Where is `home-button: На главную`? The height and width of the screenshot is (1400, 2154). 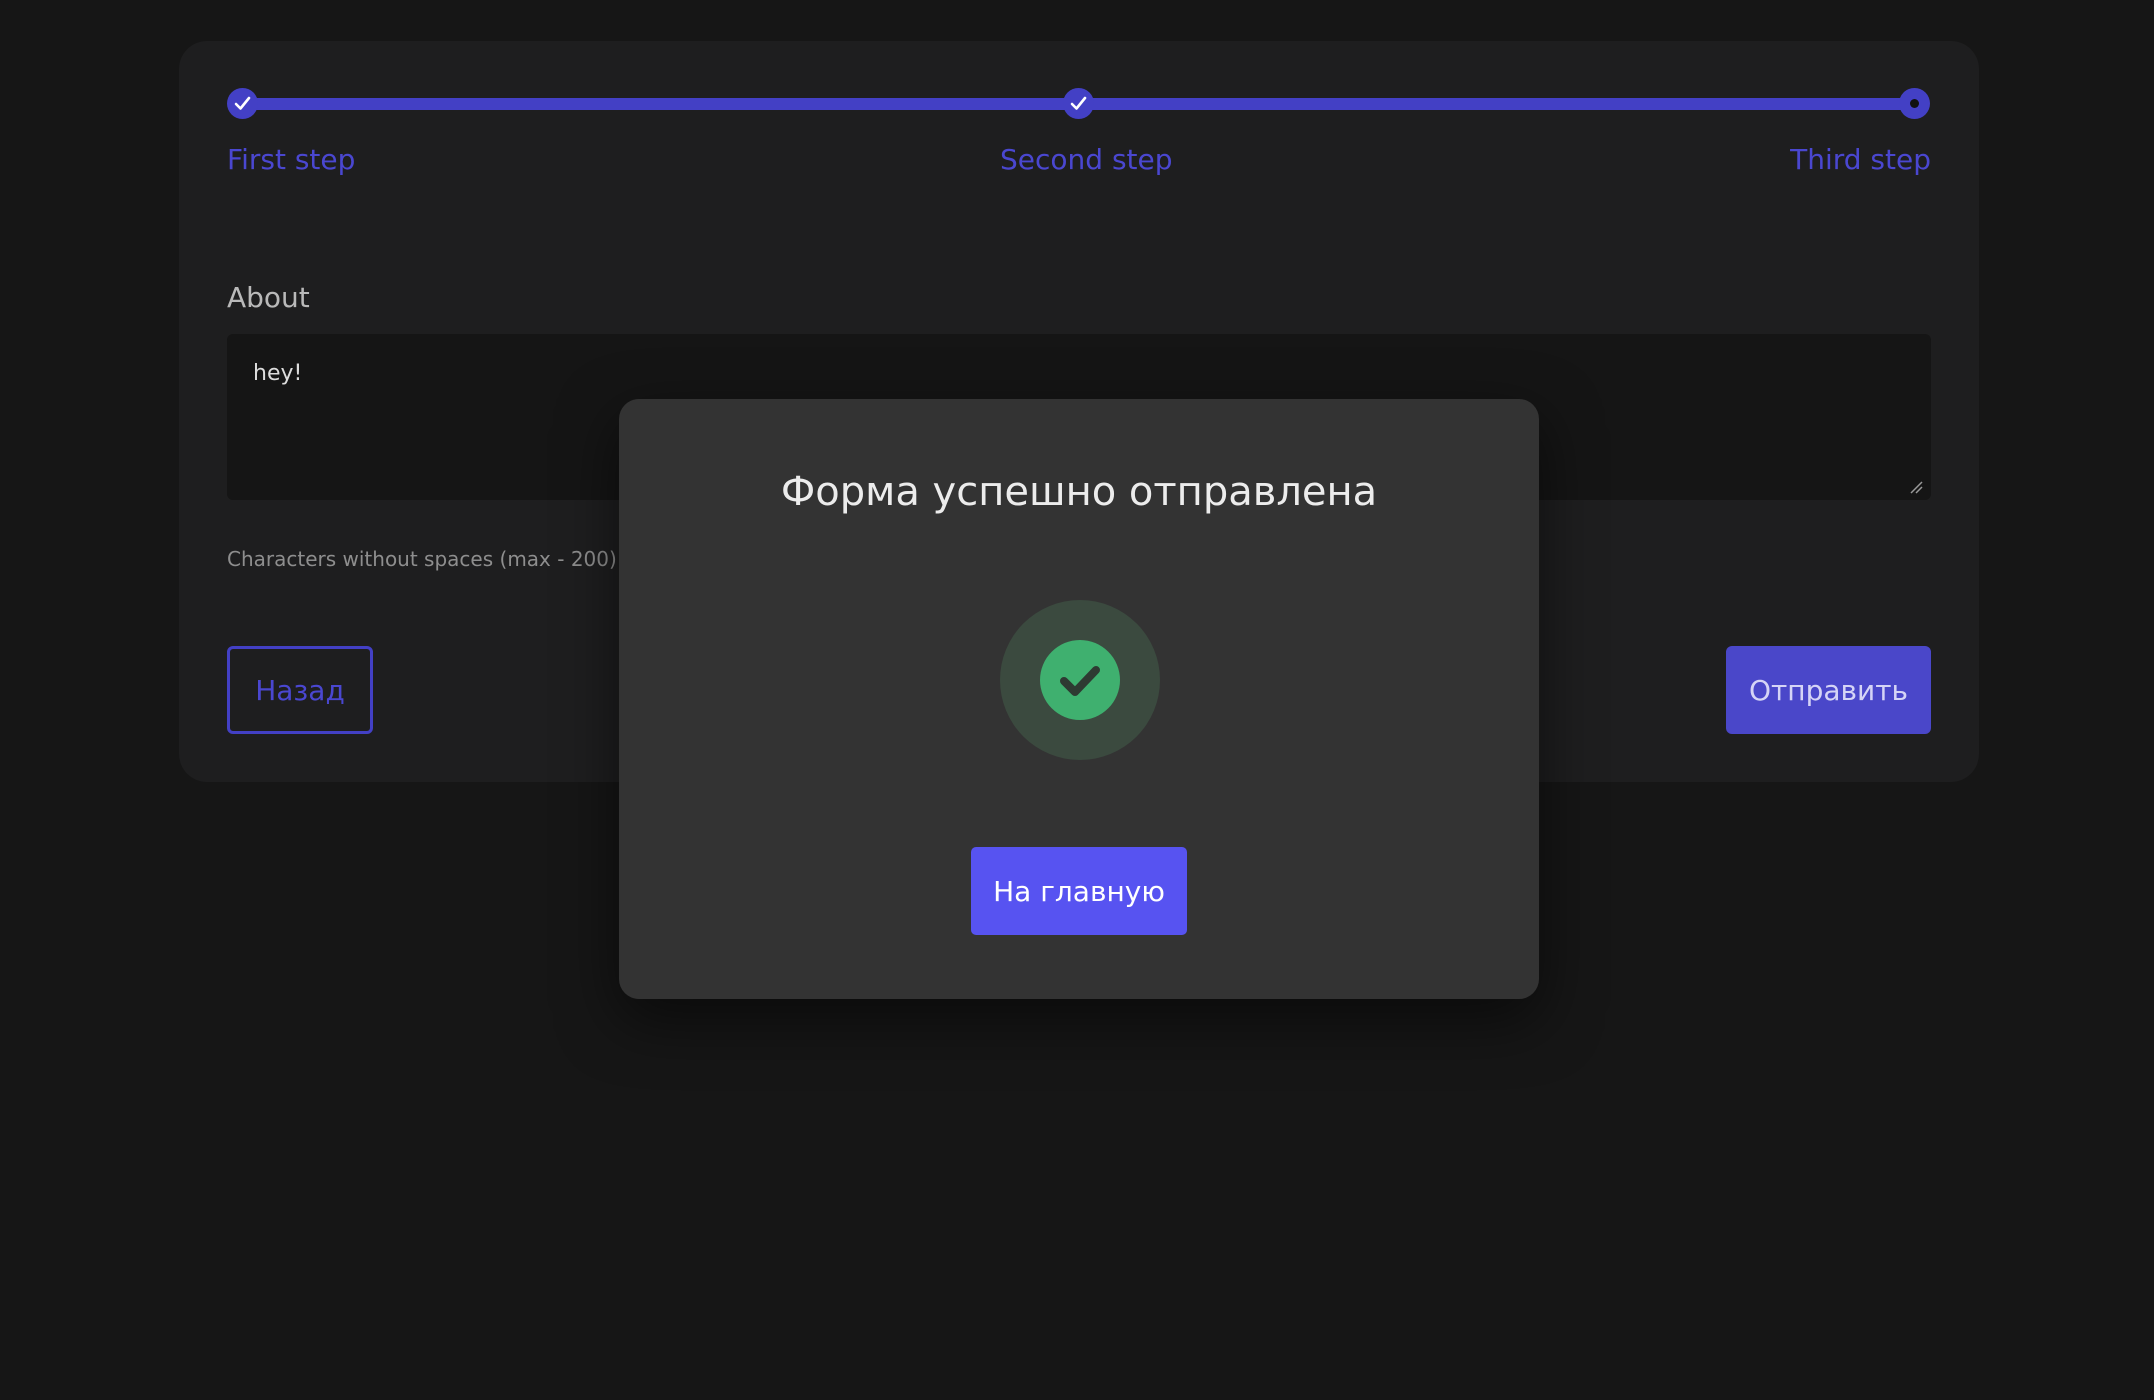
home-button: На главную is located at coordinates (1079, 891).